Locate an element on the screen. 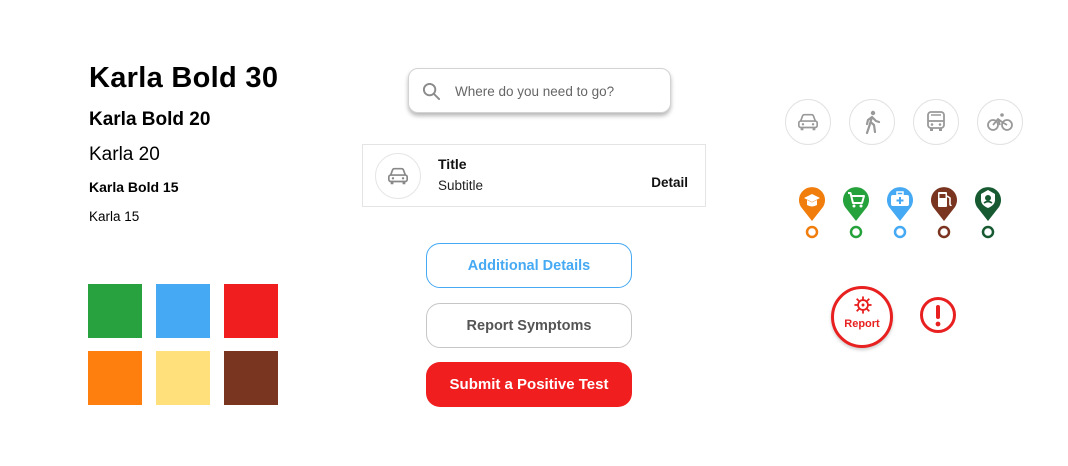  report-label: Report is located at coordinates (862, 324).